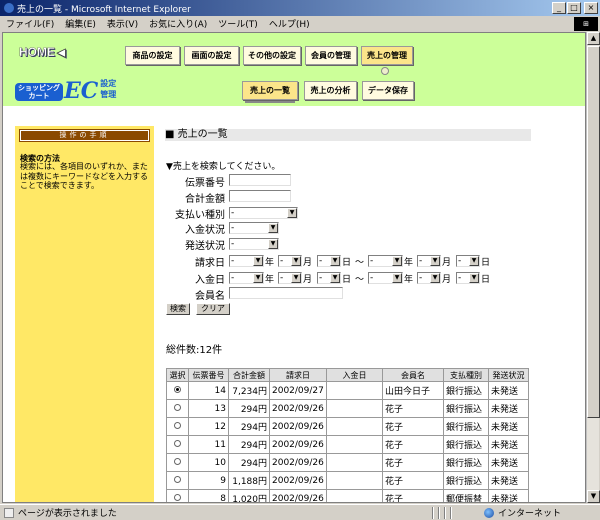  I want to click on logo-sub-settings: 設定, so click(108, 83).